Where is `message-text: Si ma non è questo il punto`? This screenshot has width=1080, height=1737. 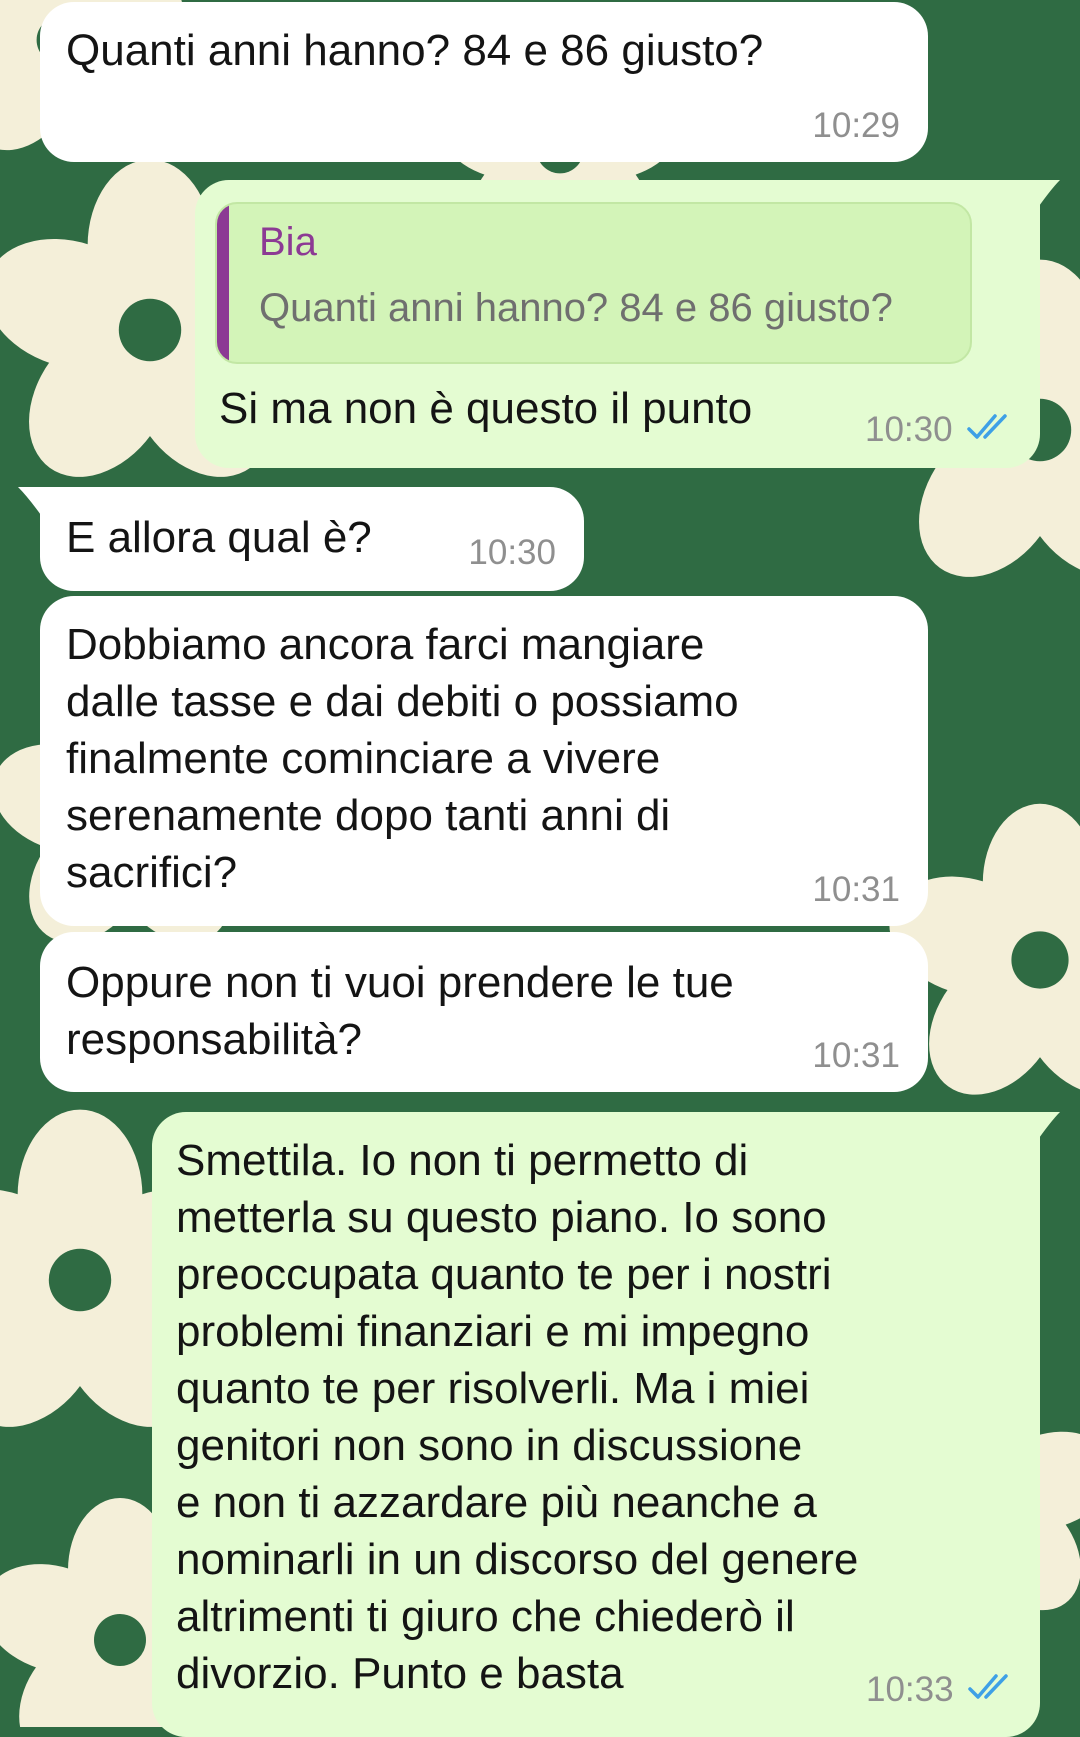
message-text: Si ma non è questo il punto is located at coordinates (486, 408).